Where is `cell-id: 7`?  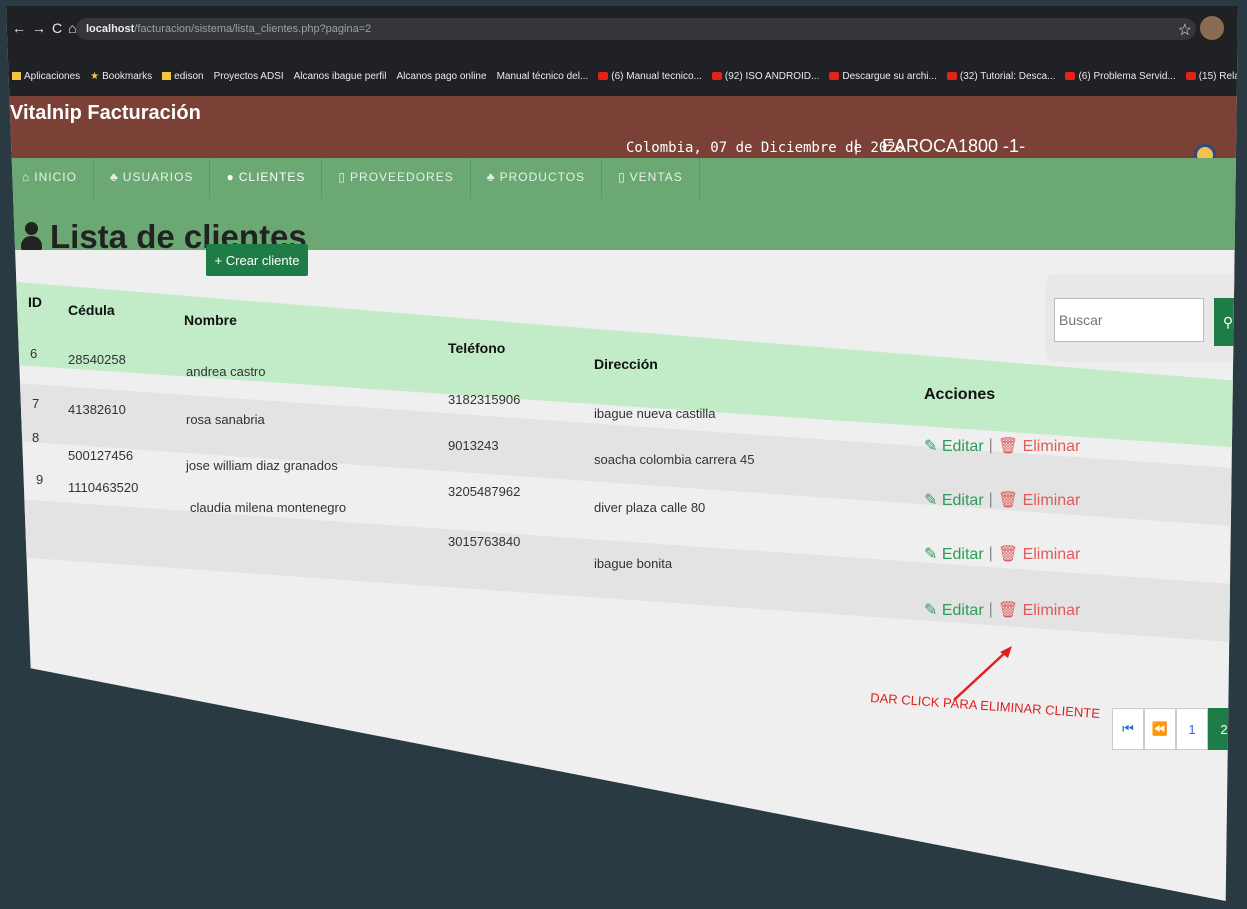
cell-id: 7 is located at coordinates (36, 403).